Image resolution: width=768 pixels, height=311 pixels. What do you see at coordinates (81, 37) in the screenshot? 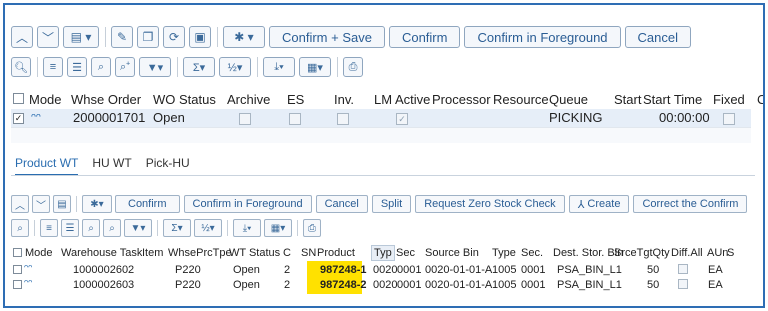
I see `layout-menu-button: ▤ ▾` at bounding box center [81, 37].